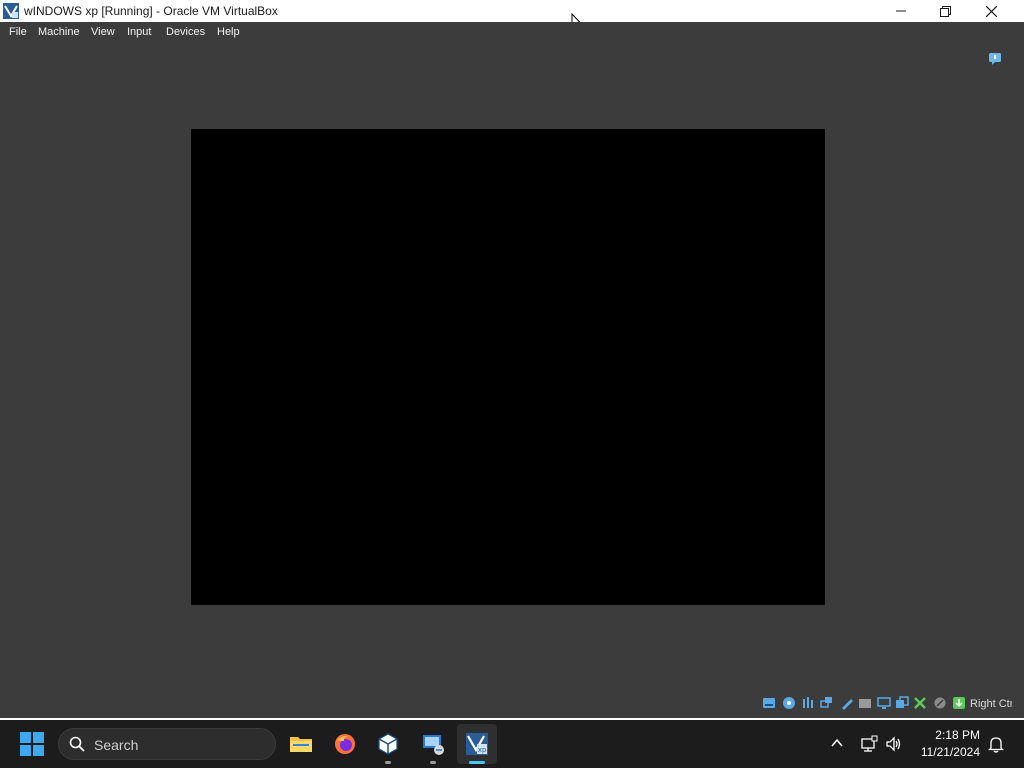 This screenshot has height=768, width=1024. What do you see at coordinates (847, 703) in the screenshot?
I see `usb-icon` at bounding box center [847, 703].